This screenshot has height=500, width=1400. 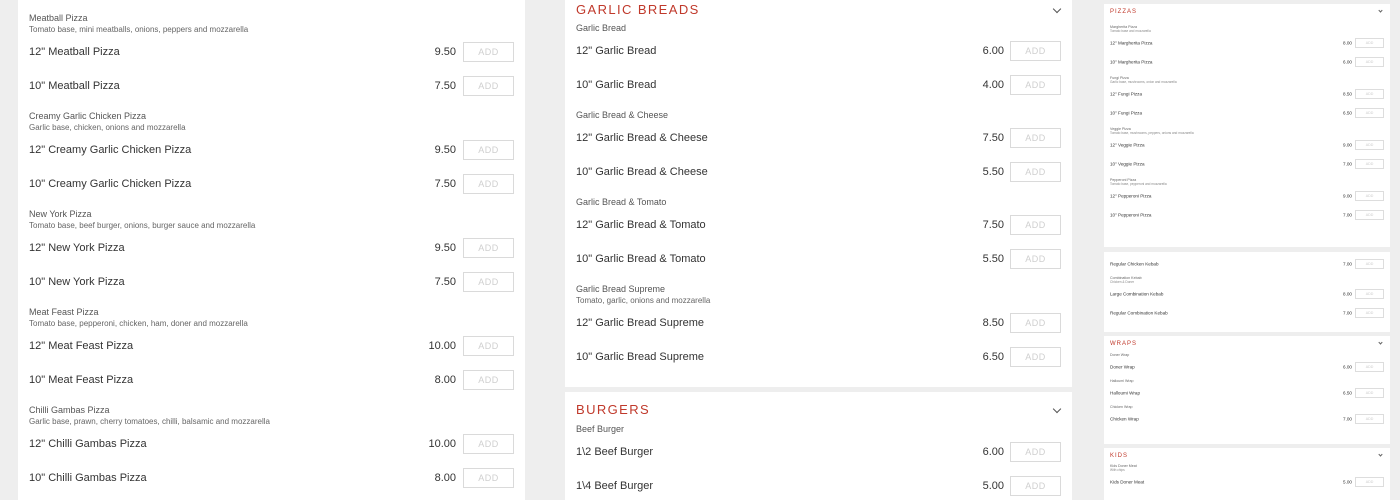 I want to click on menu-item-row: Chicken Wrap 7.00 ADD, so click(x=1247, y=418).